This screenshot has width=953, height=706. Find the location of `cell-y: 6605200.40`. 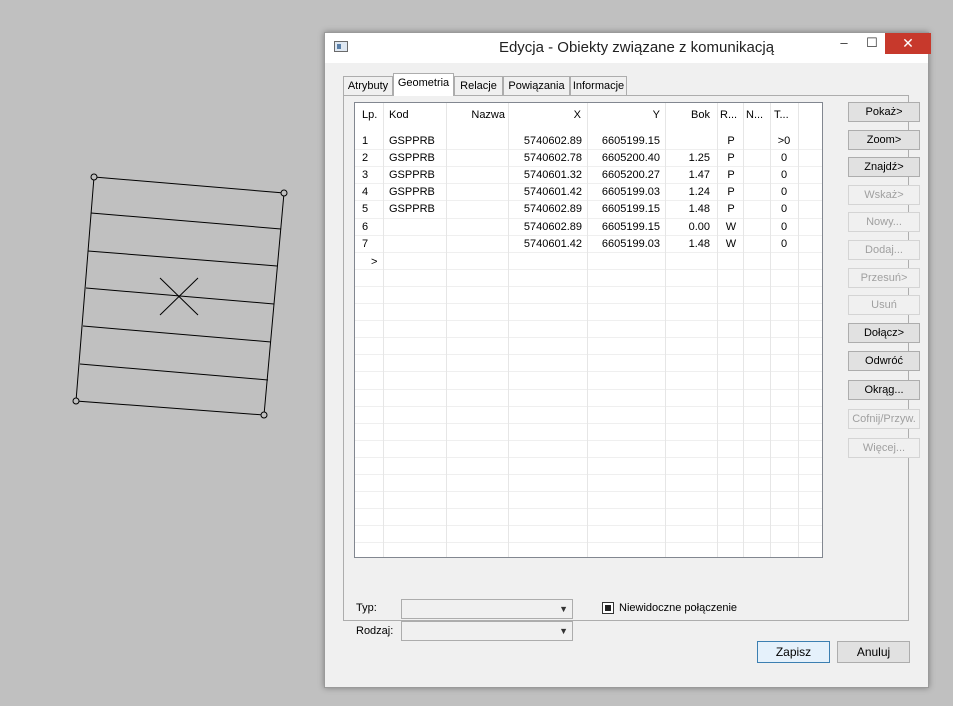

cell-y: 6605200.40 is located at coordinates (624, 158).